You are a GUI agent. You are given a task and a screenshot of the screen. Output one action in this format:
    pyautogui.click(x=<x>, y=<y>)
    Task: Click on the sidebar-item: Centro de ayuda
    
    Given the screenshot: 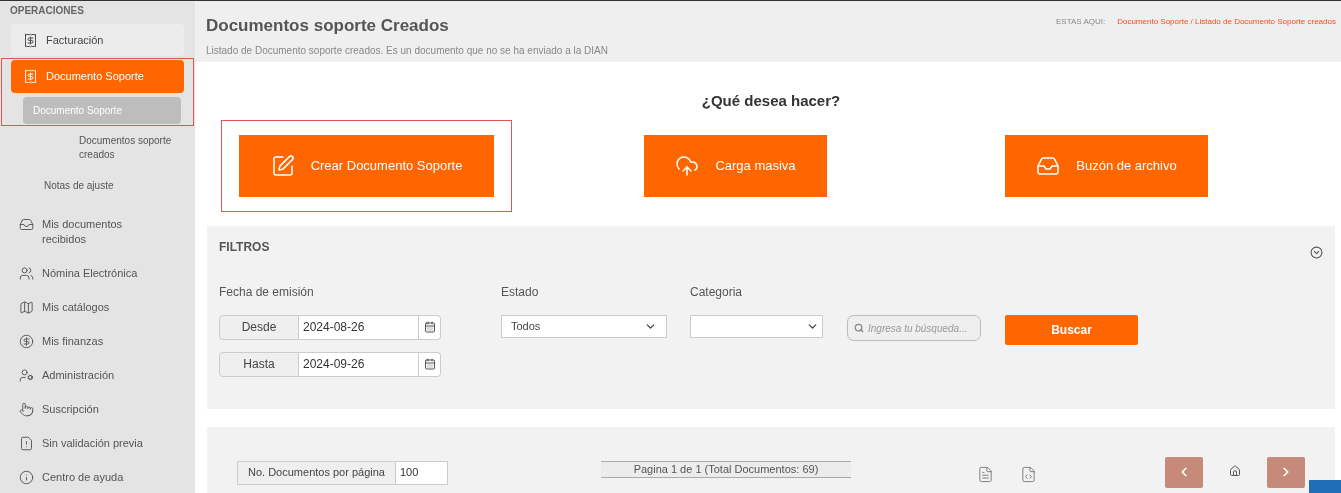 What is the action you would take?
    pyautogui.click(x=97, y=477)
    